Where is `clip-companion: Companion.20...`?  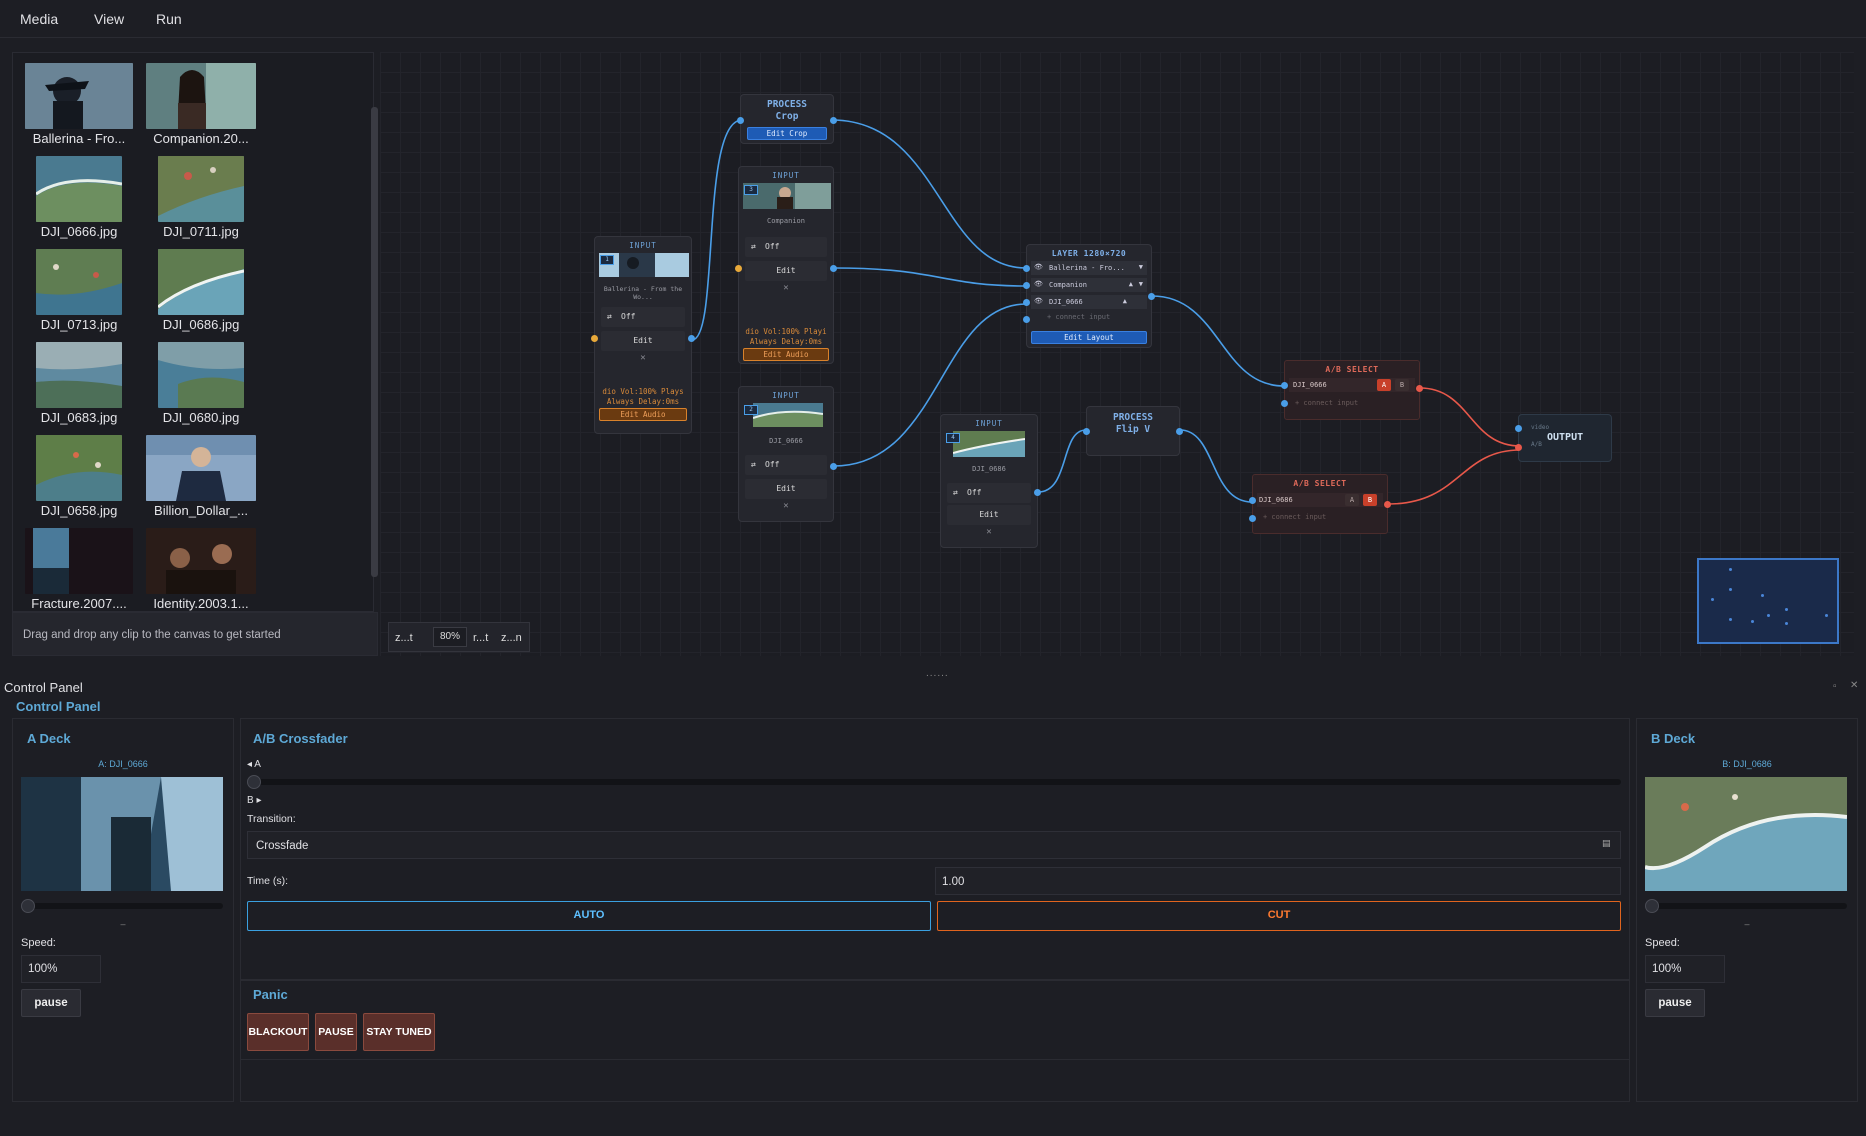 clip-companion: Companion.20... is located at coordinates (201, 104).